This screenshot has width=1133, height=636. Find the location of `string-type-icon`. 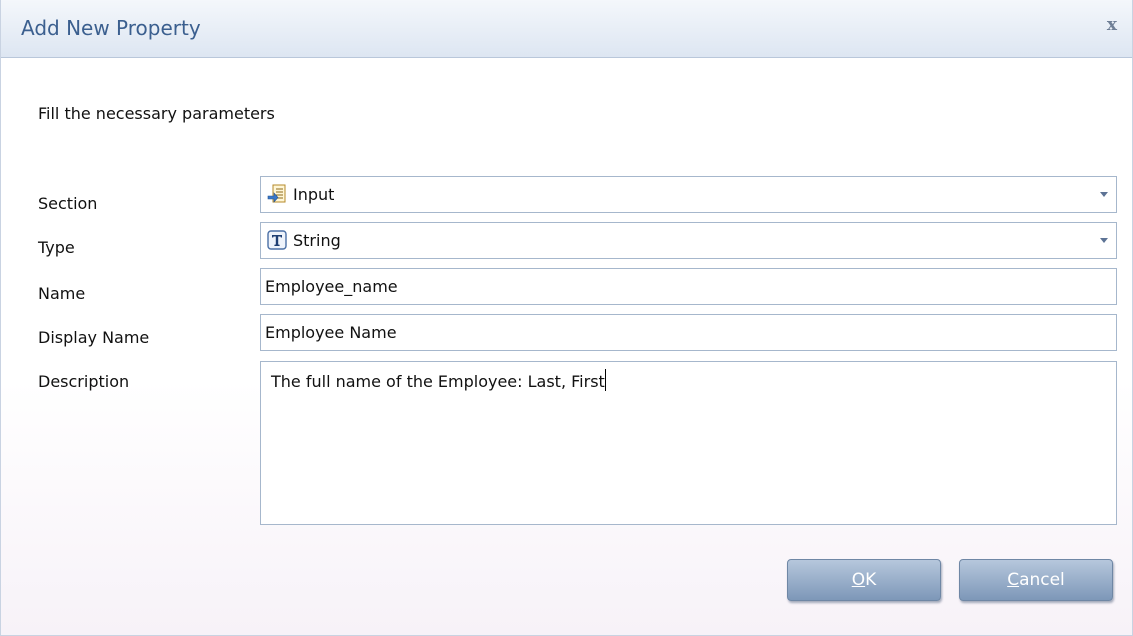

string-type-icon is located at coordinates (277, 240).